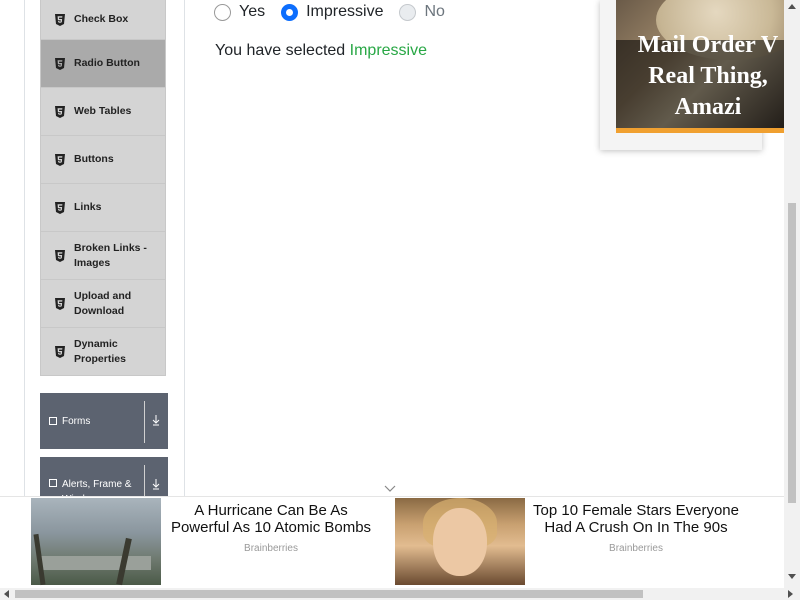  I want to click on vertical-scrollbar-thumb, so click(792, 353).